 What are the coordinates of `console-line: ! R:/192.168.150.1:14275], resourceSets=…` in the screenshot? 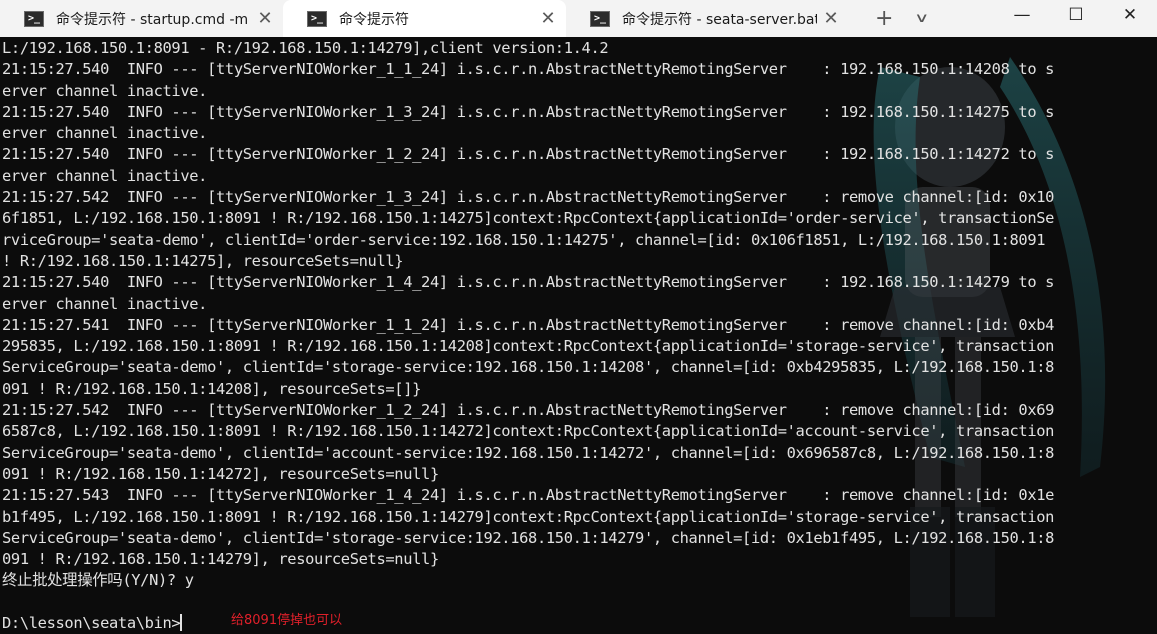 It's located at (203, 260).